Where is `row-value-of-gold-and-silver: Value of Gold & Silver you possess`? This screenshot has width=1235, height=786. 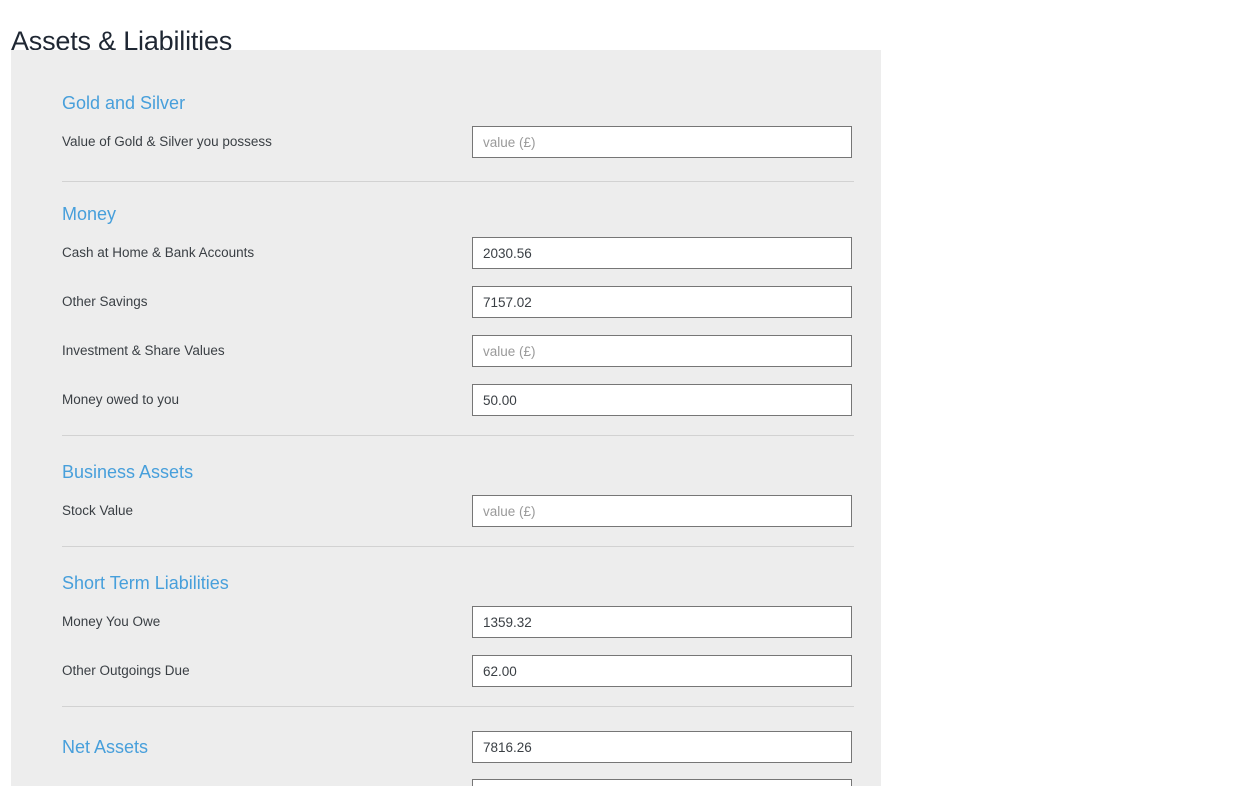 row-value-of-gold-and-silver: Value of Gold & Silver you possess is located at coordinates (446, 142).